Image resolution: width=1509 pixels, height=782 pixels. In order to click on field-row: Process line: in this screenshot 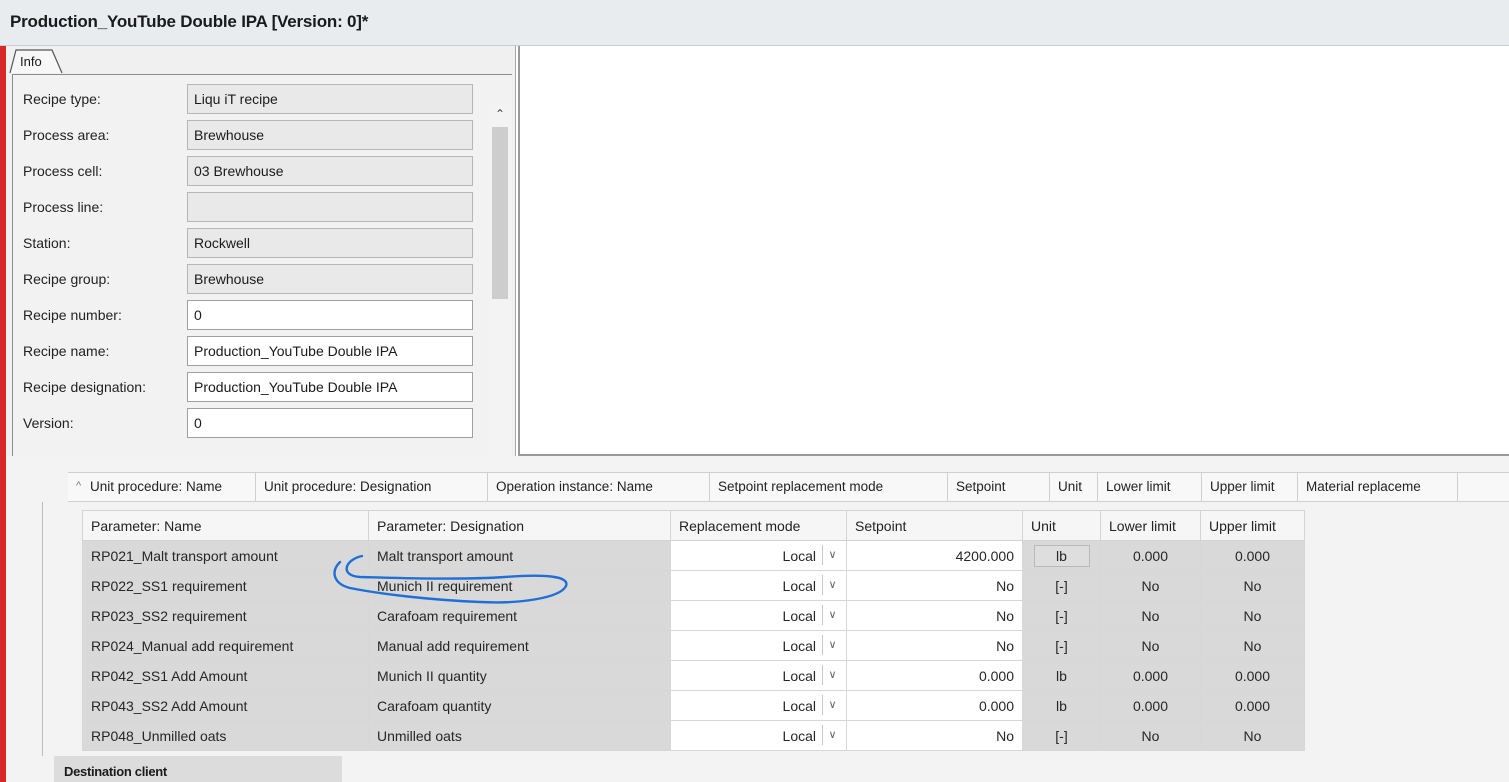, I will do `click(248, 207)`.